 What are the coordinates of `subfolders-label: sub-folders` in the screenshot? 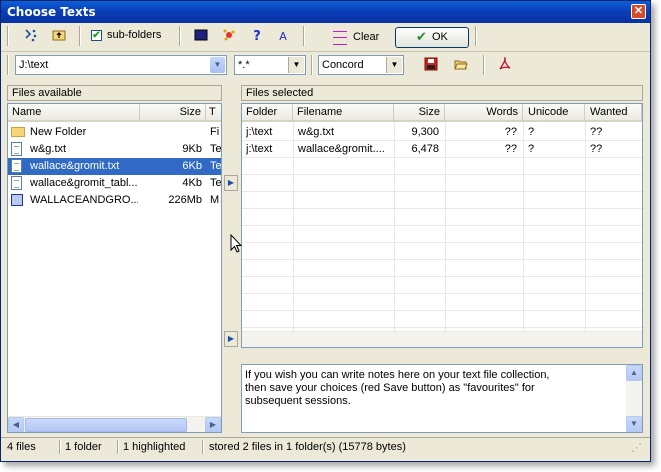 It's located at (134, 35).